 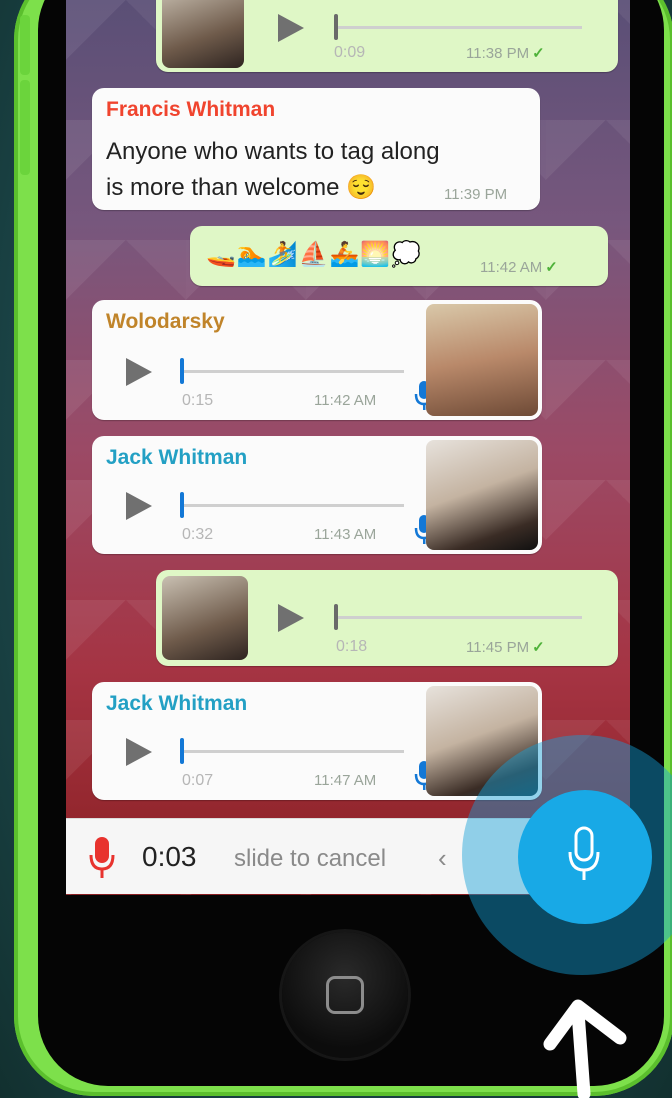 I want to click on voice-duration: 0:15, so click(x=198, y=400).